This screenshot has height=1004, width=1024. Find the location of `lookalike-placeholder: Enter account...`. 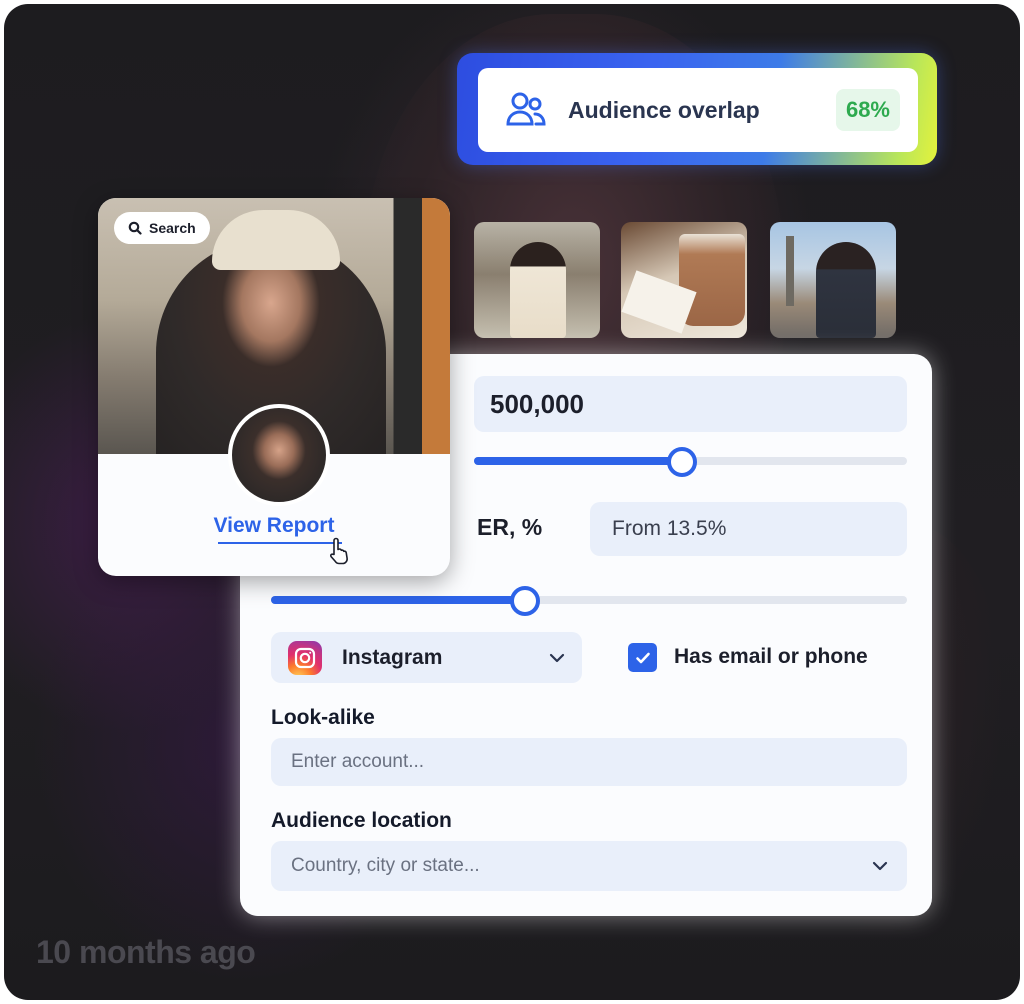

lookalike-placeholder: Enter account... is located at coordinates (358, 761).